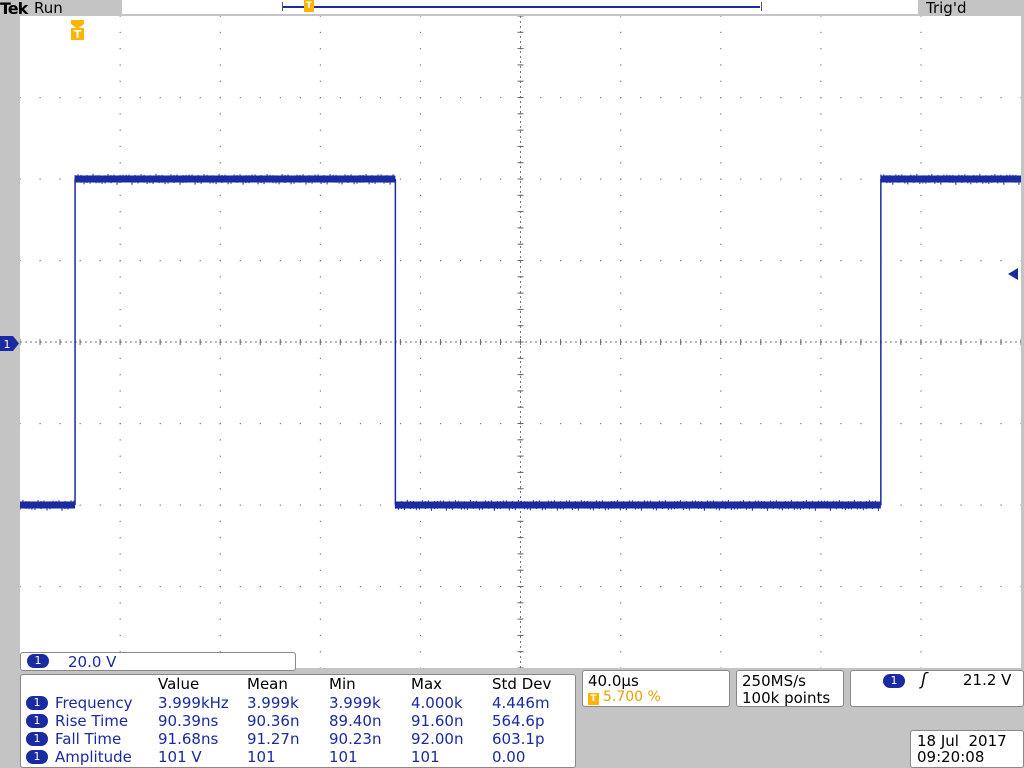  What do you see at coordinates (1014, 274) in the screenshot?
I see `trigger-level-arrow-icon` at bounding box center [1014, 274].